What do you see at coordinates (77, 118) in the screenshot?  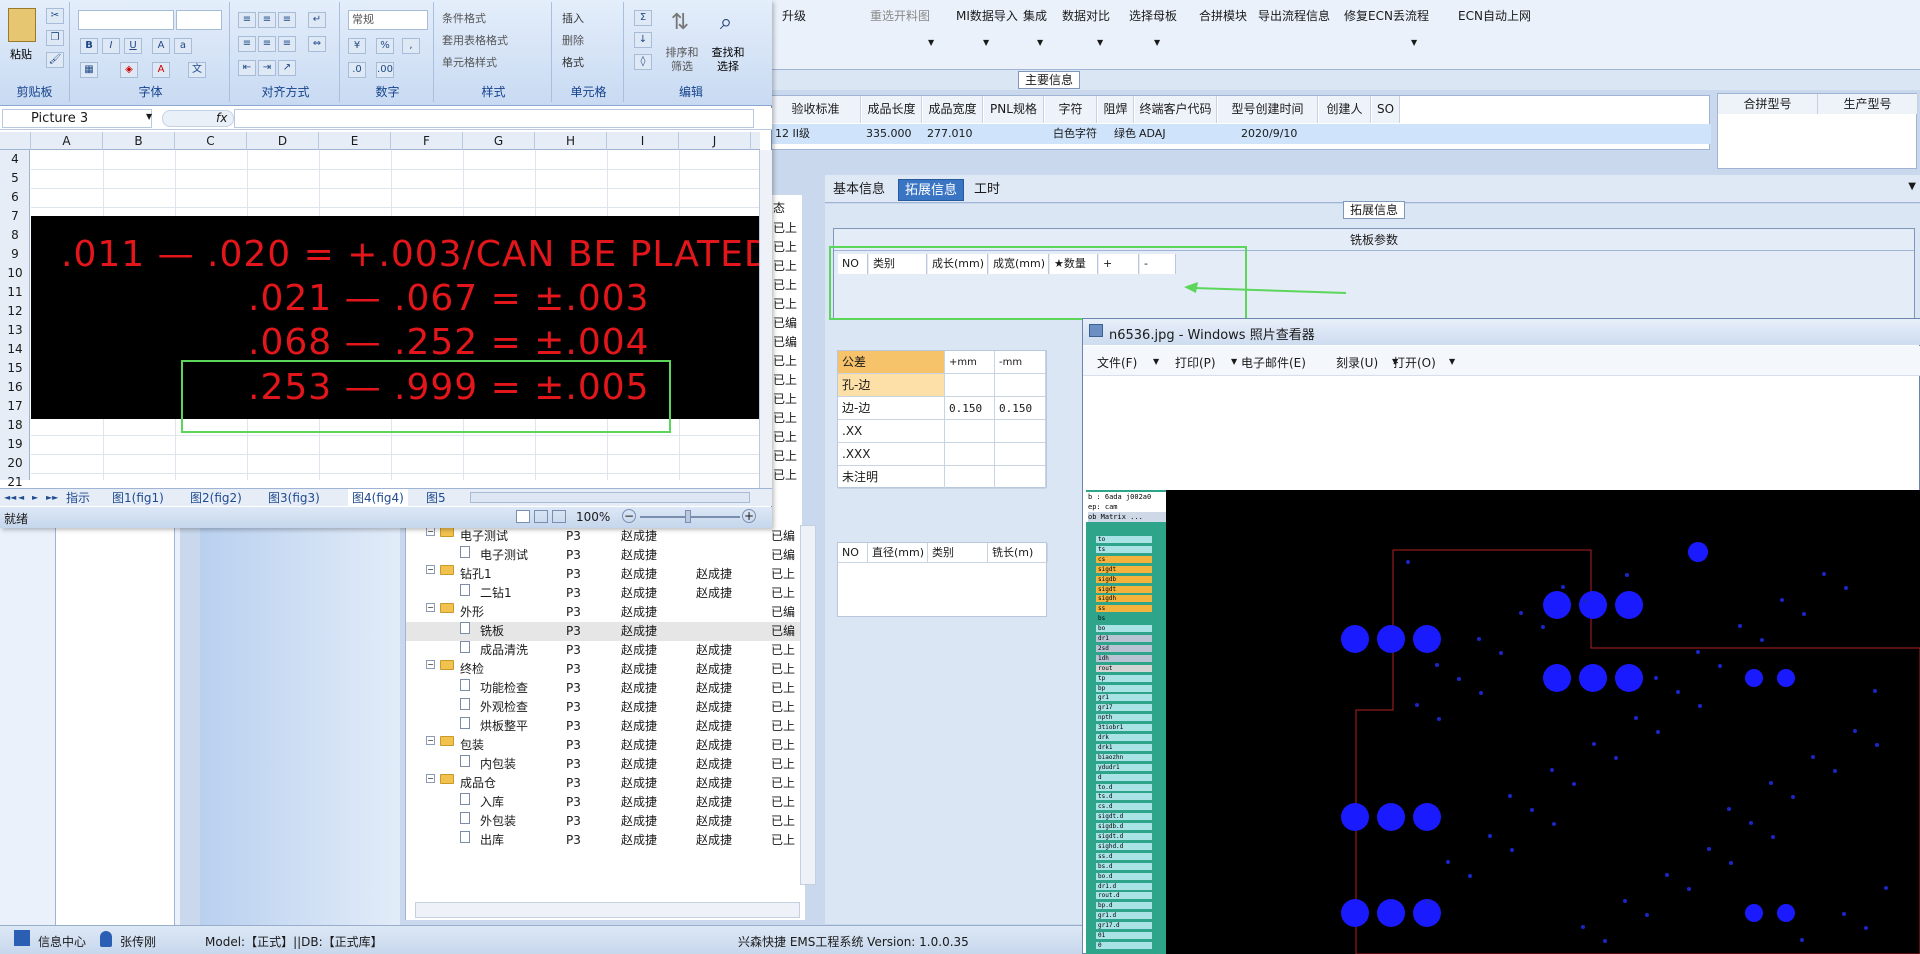 I see `name-box: Picture 3` at bounding box center [77, 118].